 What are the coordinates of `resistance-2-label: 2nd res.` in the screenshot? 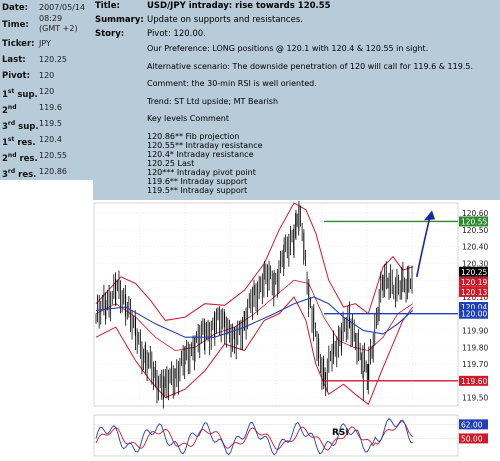 It's located at (20, 158).